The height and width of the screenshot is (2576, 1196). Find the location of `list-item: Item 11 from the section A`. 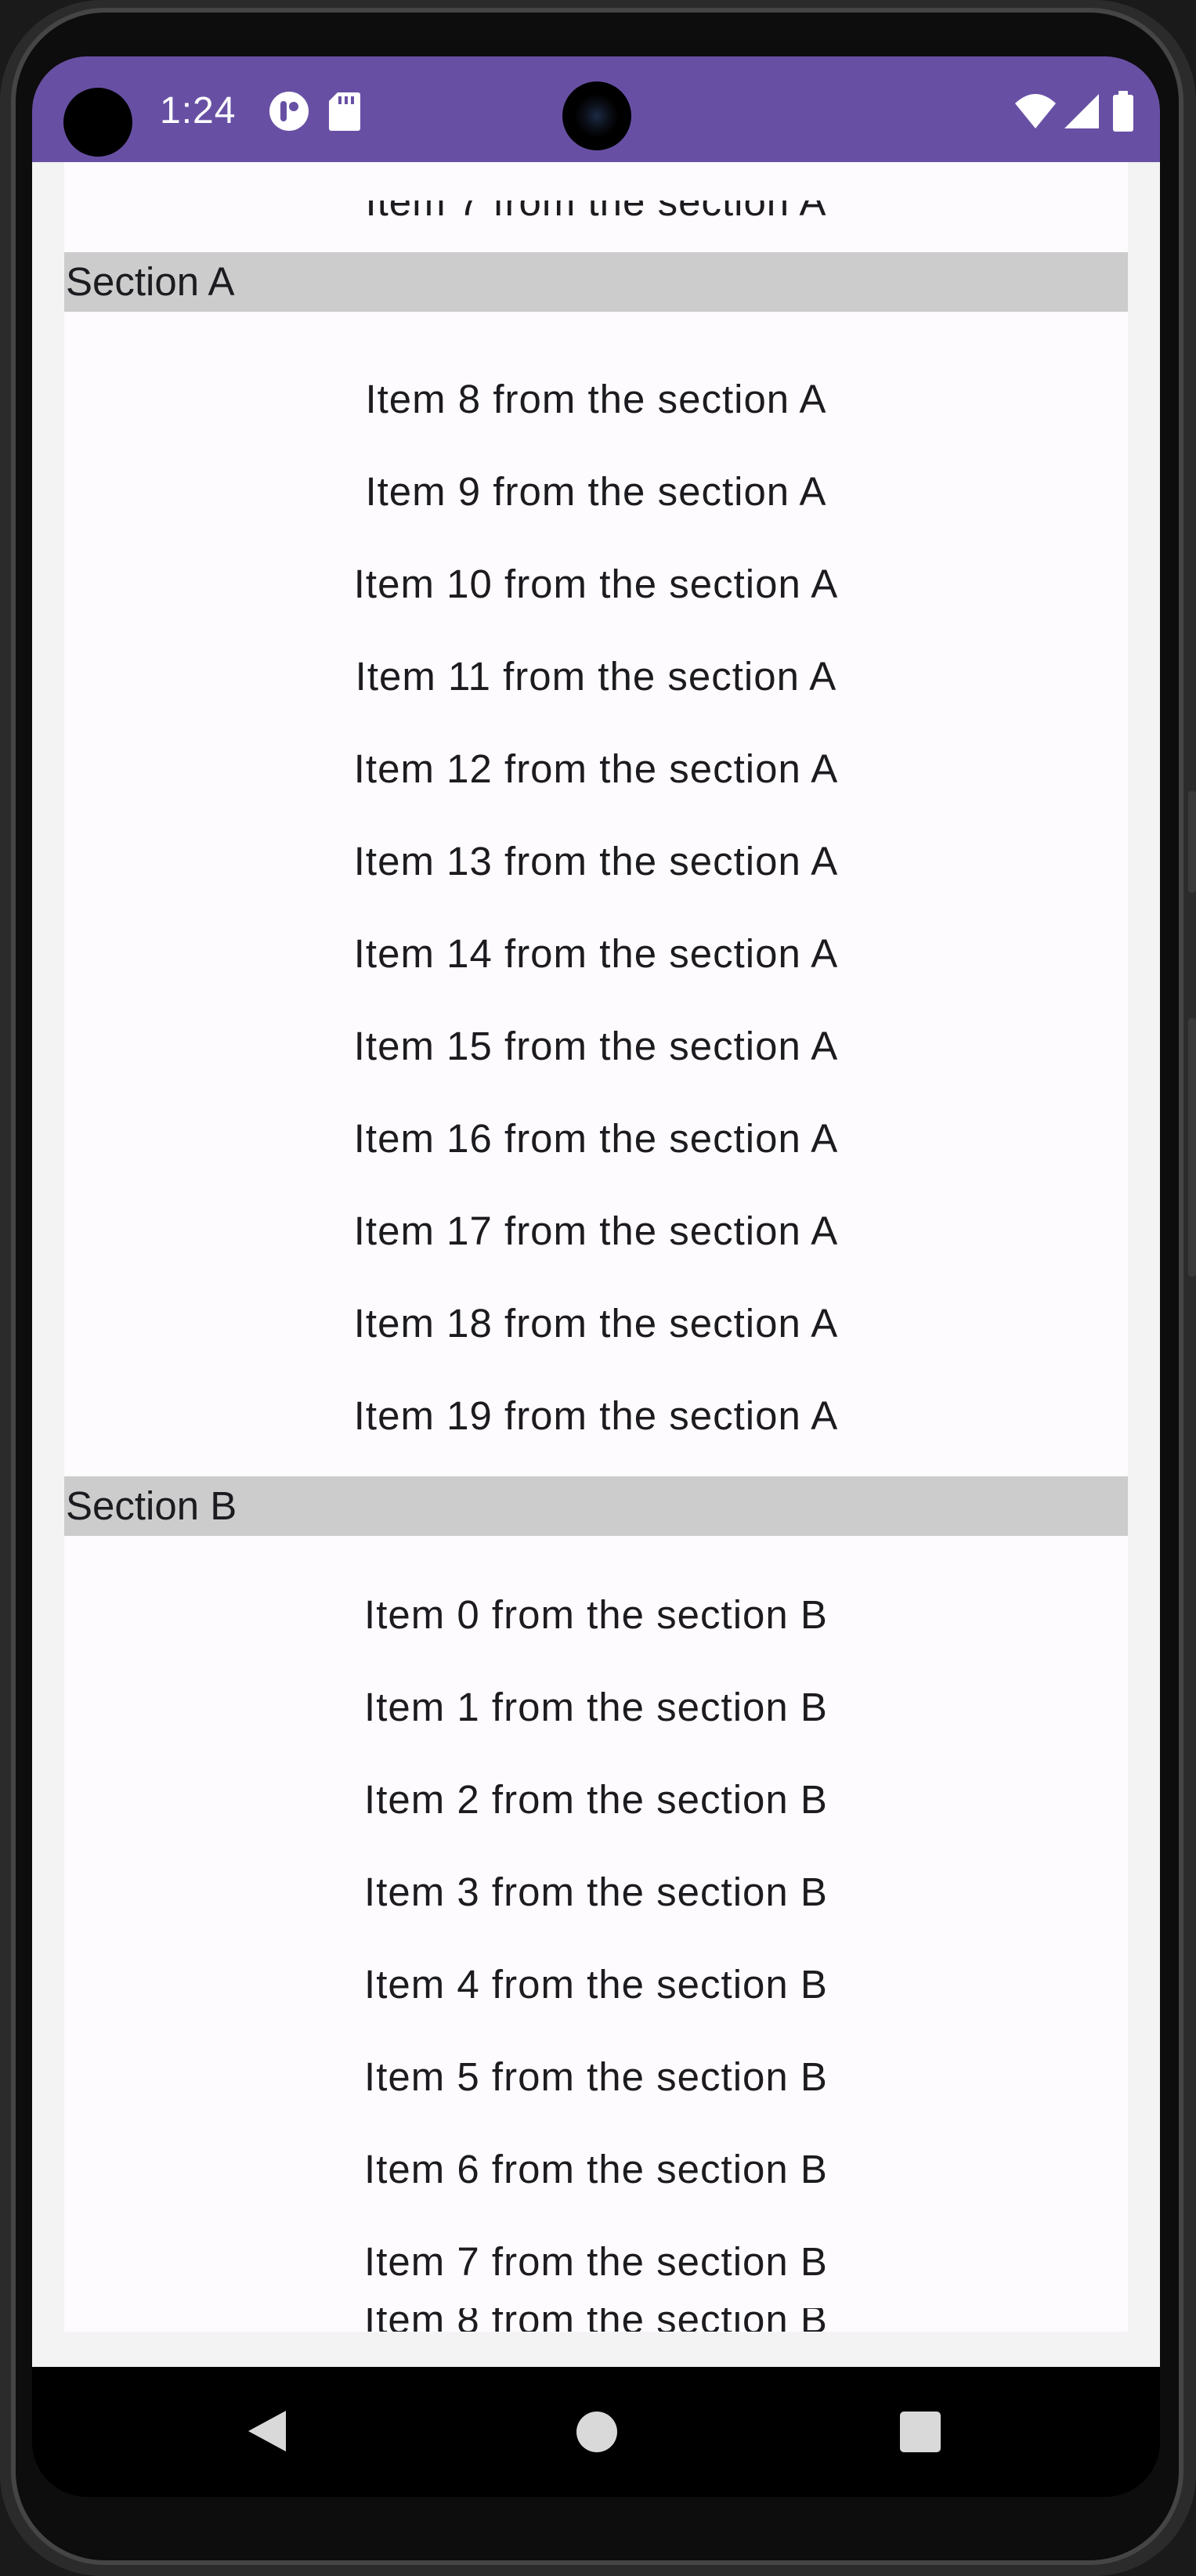

list-item: Item 11 from the section A is located at coordinates (596, 676).